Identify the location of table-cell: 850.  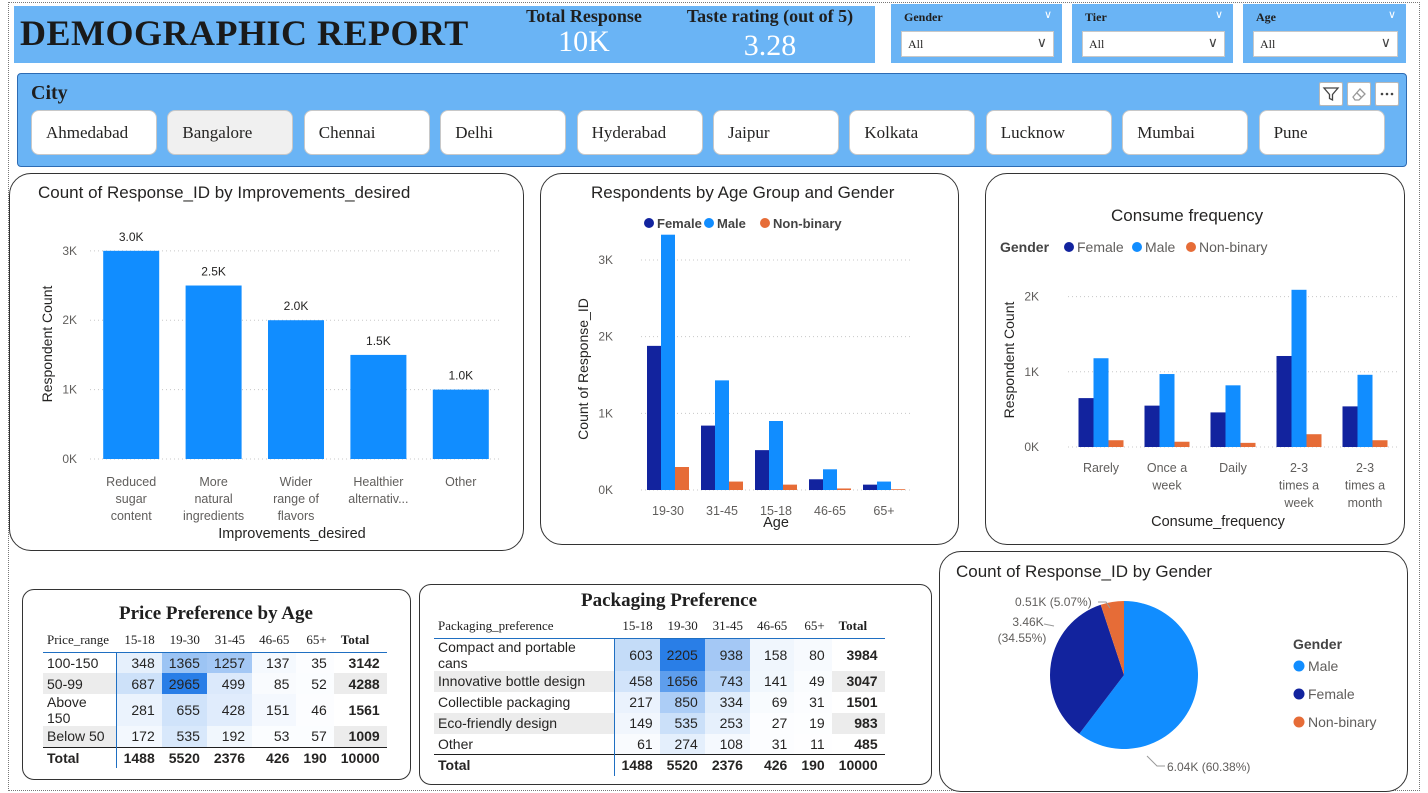
(682, 702).